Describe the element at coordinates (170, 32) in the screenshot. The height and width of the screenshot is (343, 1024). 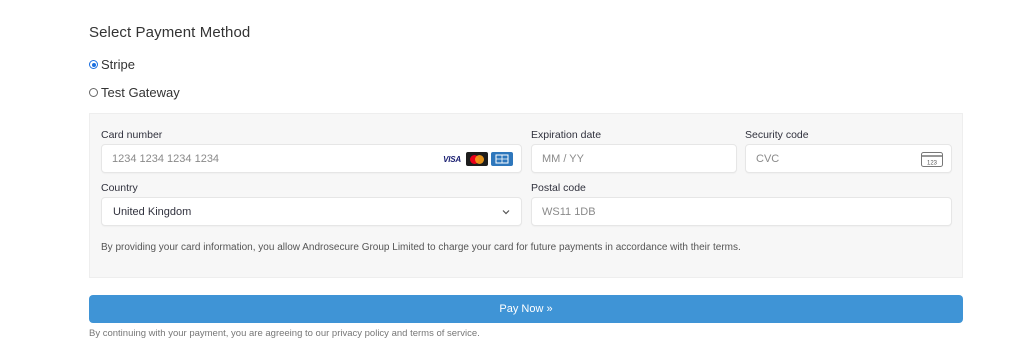
I see `page-title: Select Payment Method` at that location.